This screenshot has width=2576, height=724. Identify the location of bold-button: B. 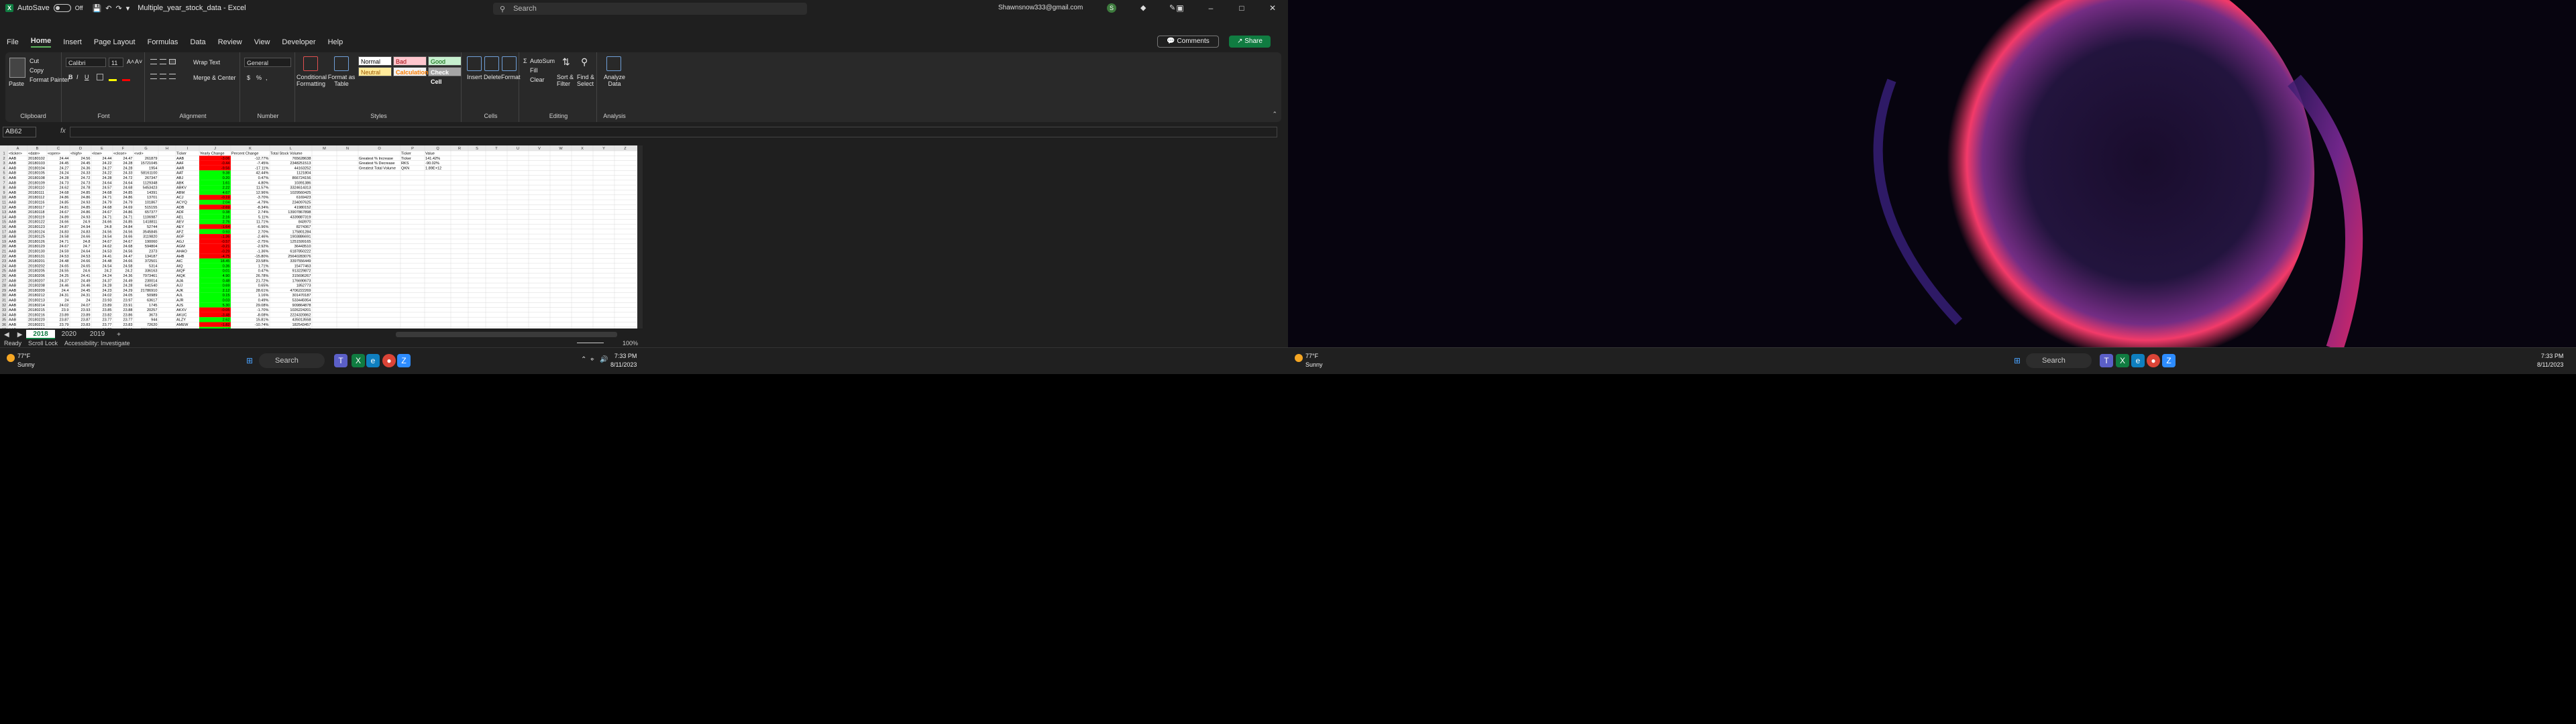
(70, 77).